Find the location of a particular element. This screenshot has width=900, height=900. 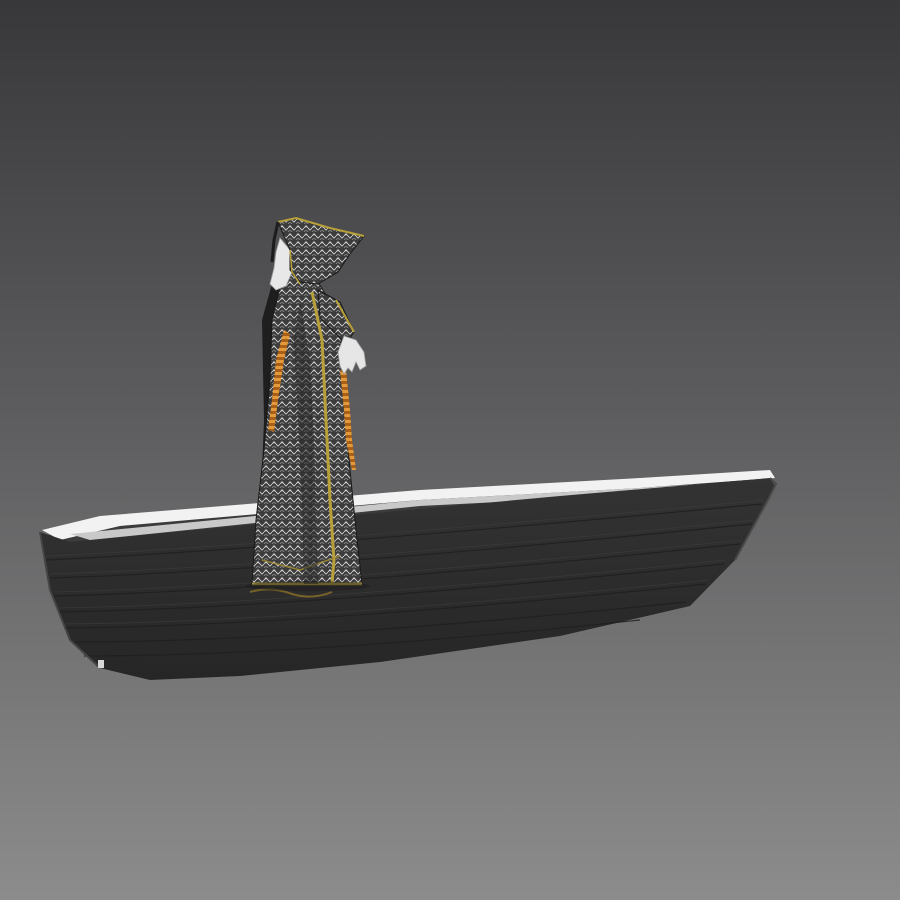

figure-shadow is located at coordinates (308, 586).